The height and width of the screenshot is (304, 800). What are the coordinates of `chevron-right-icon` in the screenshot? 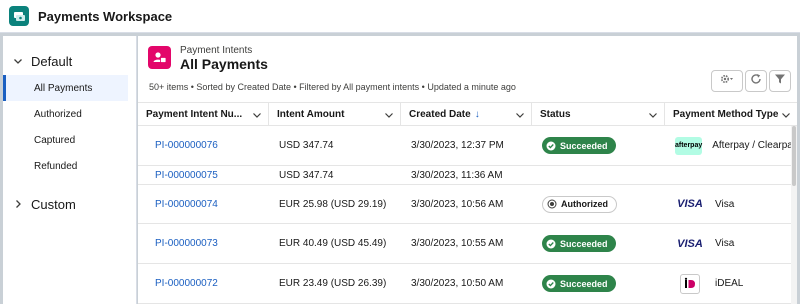 It's located at (18, 204).